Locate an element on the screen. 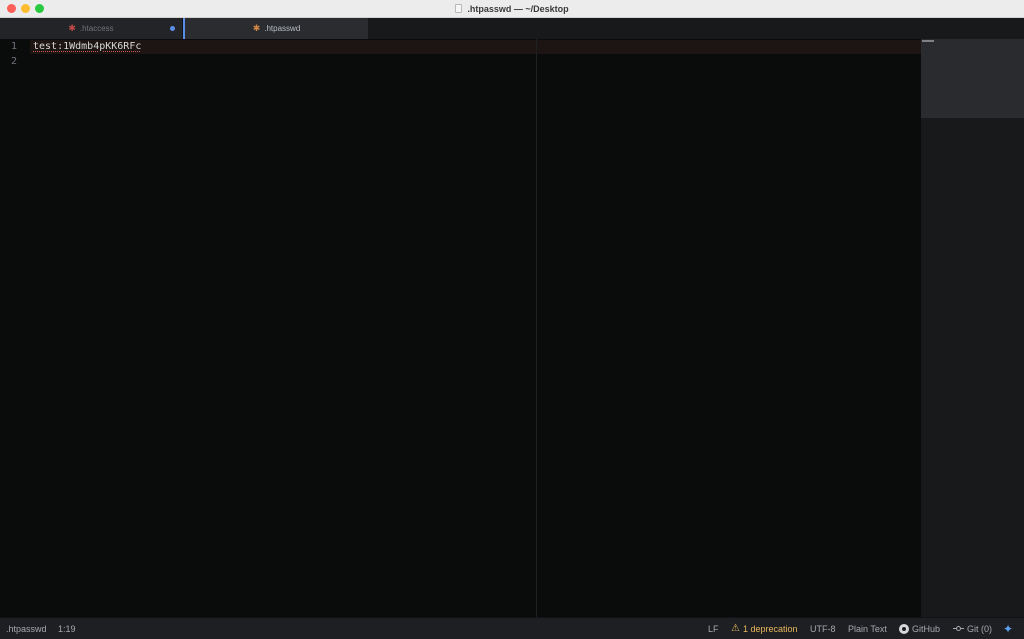 This screenshot has height=639, width=1024. github-label: GitHub is located at coordinates (926, 628).